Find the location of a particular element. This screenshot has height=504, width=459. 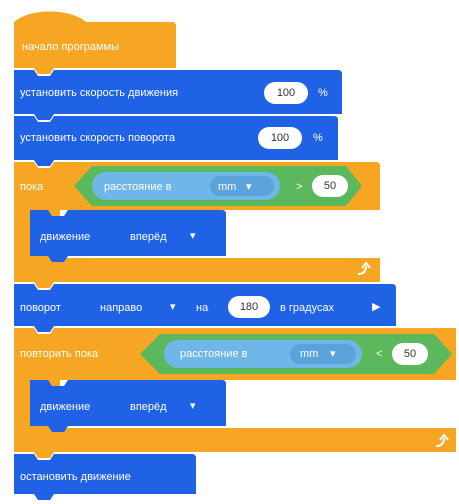

while-sensor-label: расстояние в is located at coordinates (138, 187).